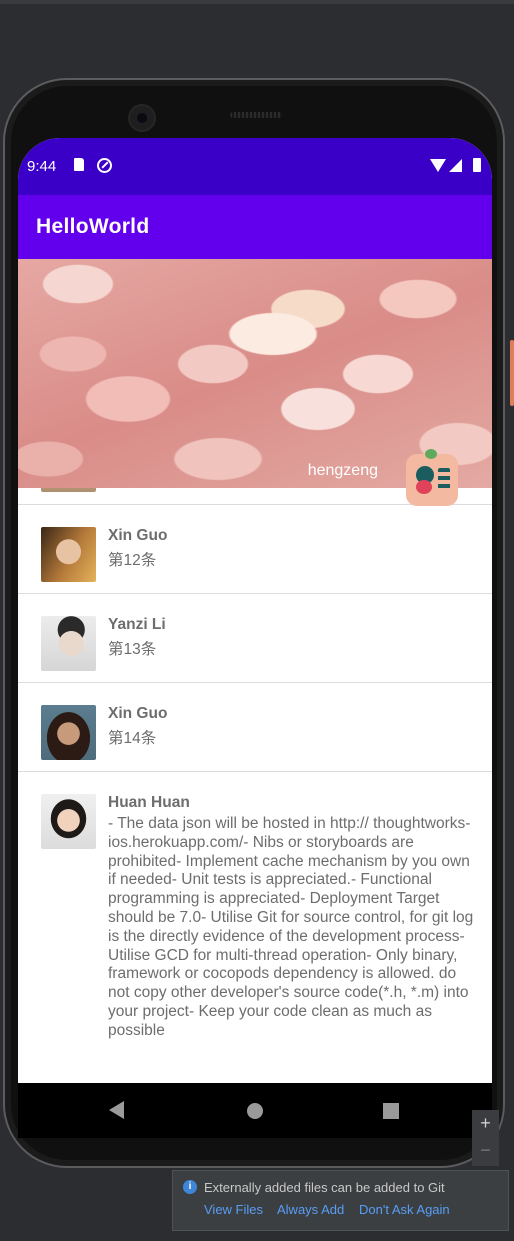  I want to click on view-files-link: View Files, so click(233, 1209).